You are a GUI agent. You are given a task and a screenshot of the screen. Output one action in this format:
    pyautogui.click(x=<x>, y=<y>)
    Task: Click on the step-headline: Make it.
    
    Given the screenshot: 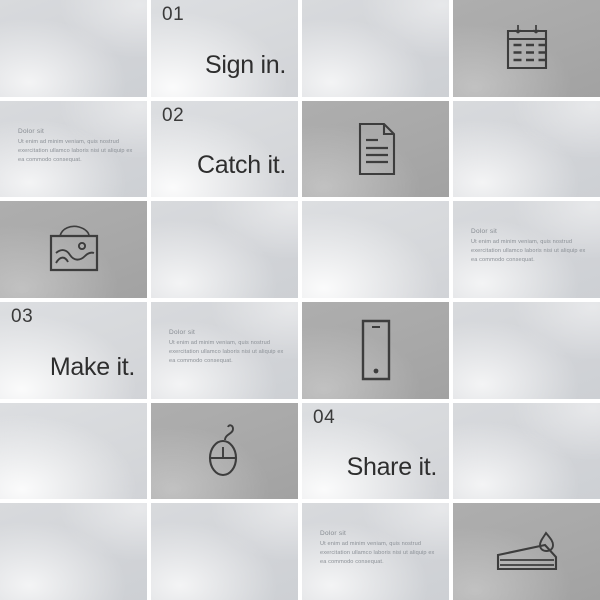 What is the action you would take?
    pyautogui.click(x=92, y=366)
    